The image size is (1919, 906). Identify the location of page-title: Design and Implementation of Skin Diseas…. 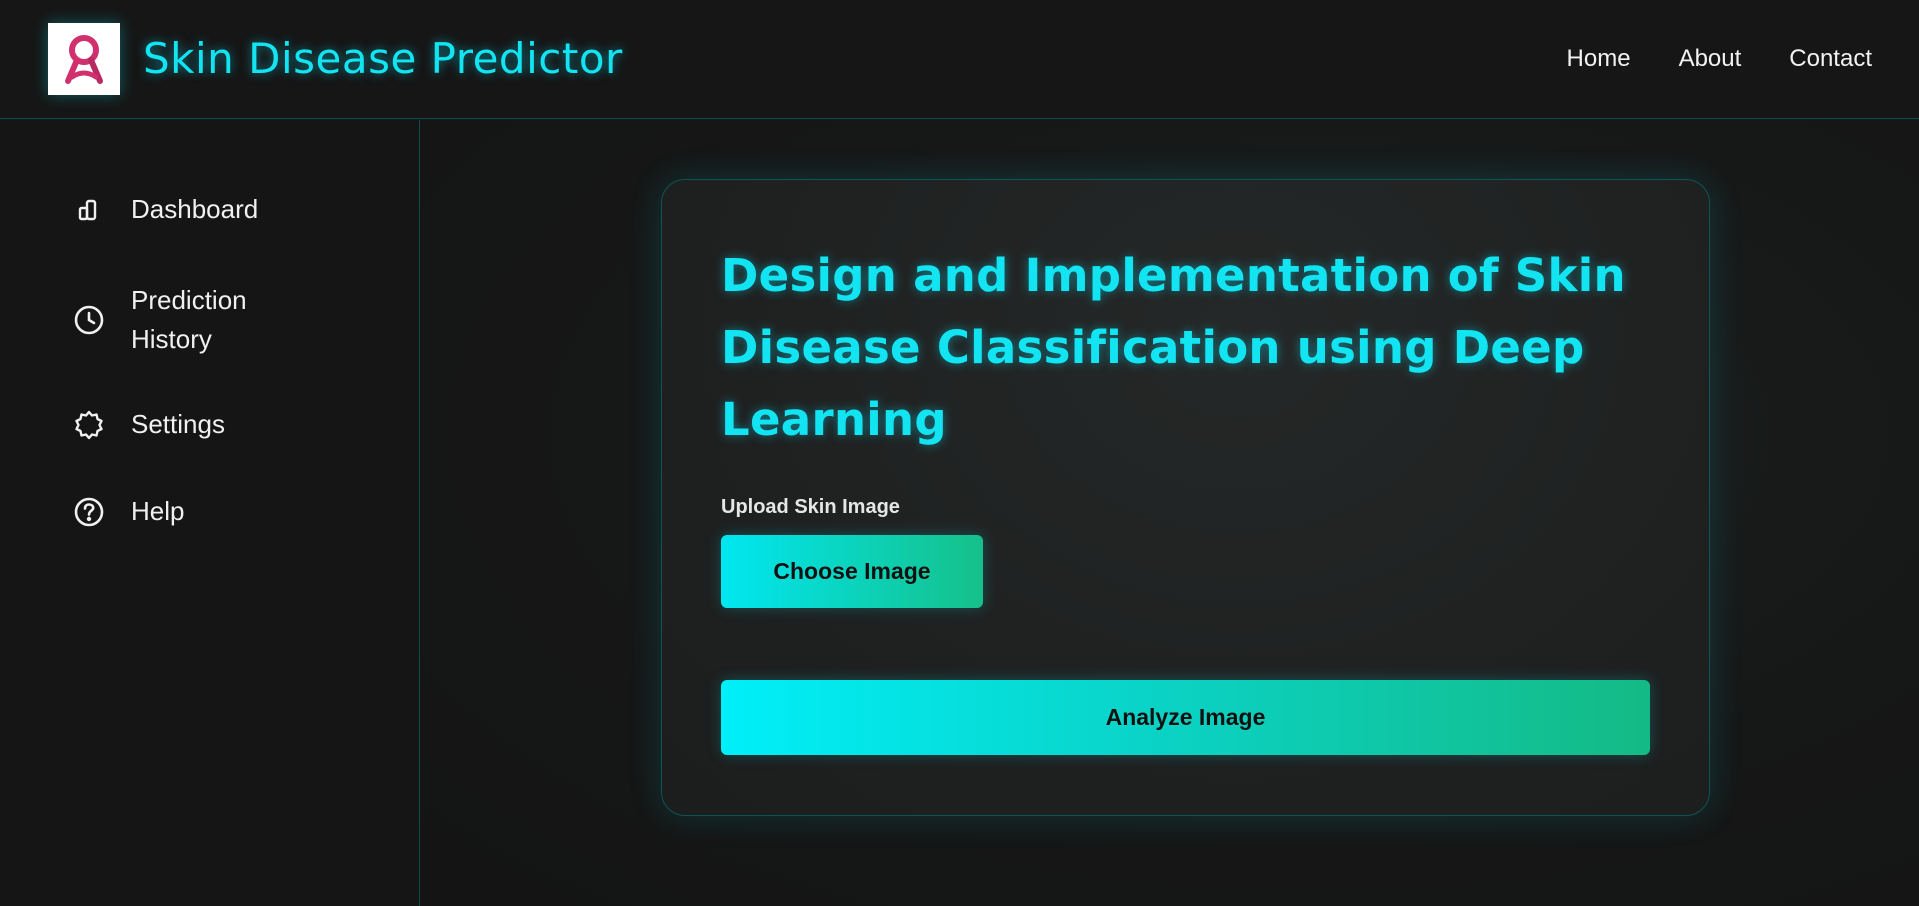
(1173, 347).